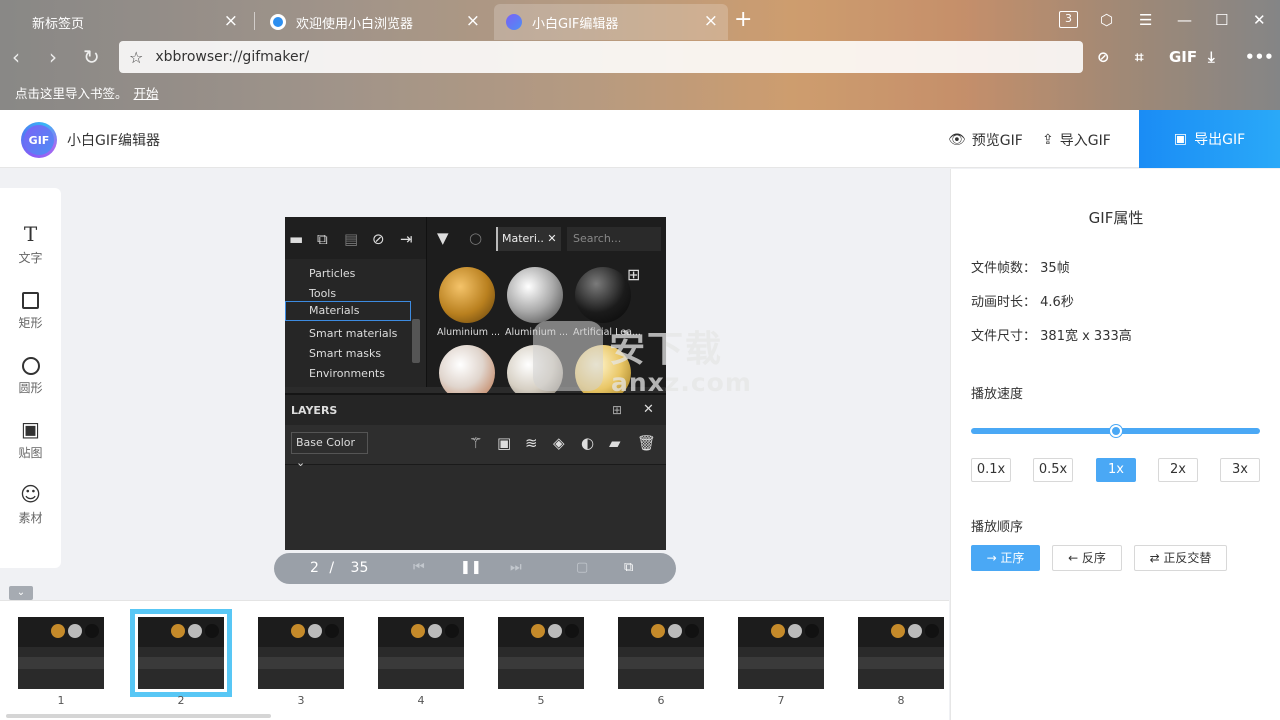 This screenshot has width=1280, height=720. Describe the element at coordinates (997, 527) in the screenshot. I see `order-title: 播放顺序` at that location.